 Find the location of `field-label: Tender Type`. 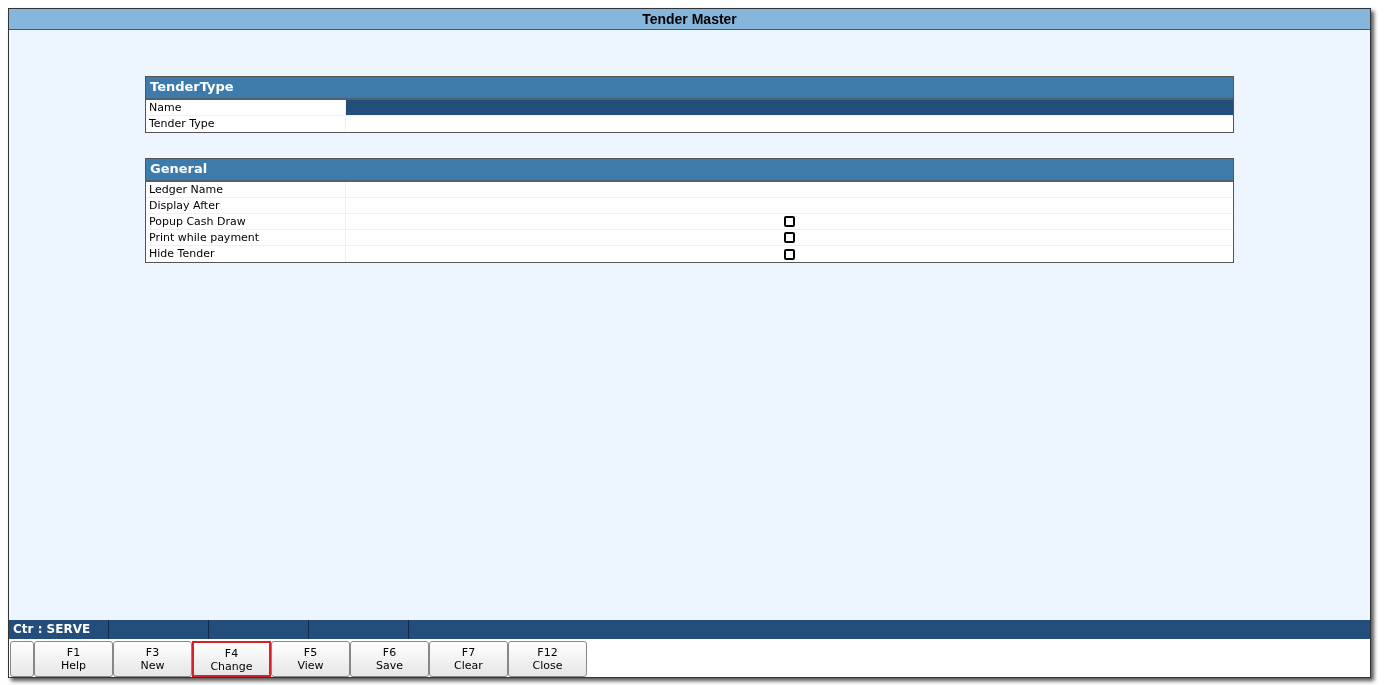

field-label: Tender Type is located at coordinates (246, 124).